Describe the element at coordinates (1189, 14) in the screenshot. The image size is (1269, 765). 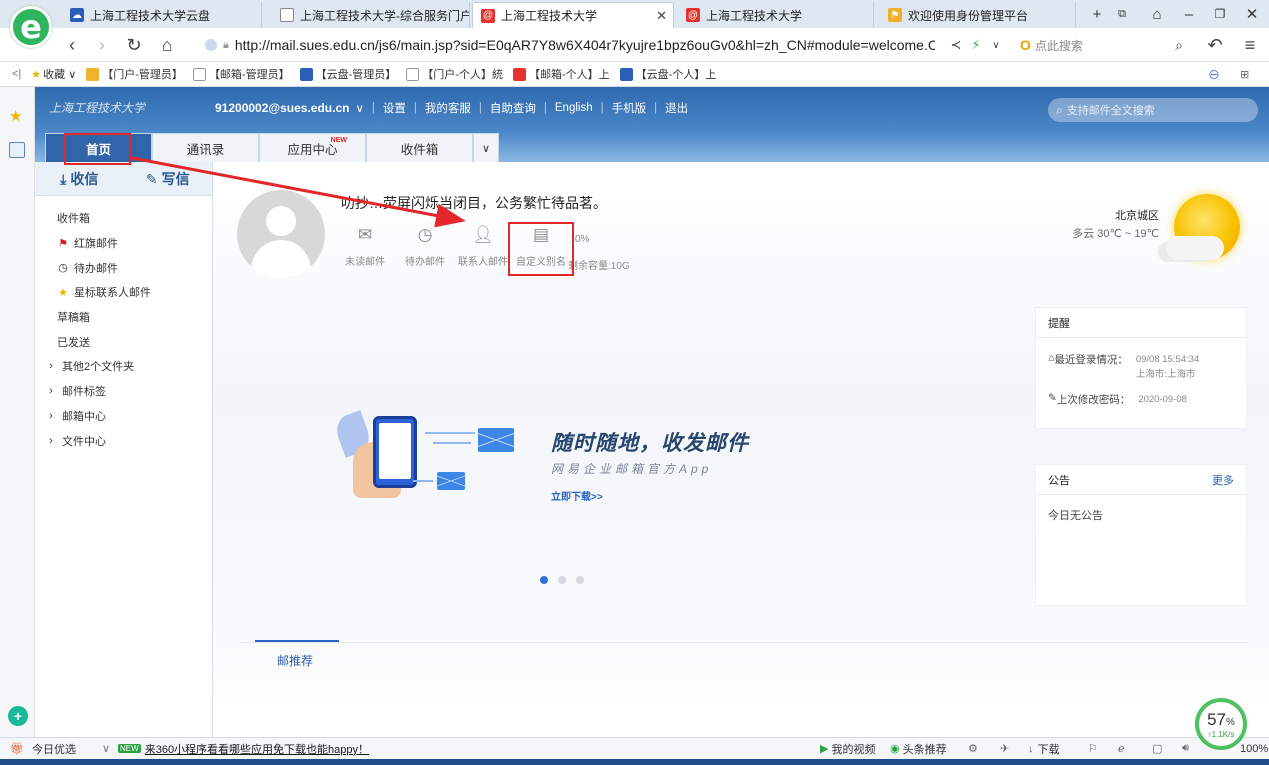
I see `minimize-icon: –` at that location.